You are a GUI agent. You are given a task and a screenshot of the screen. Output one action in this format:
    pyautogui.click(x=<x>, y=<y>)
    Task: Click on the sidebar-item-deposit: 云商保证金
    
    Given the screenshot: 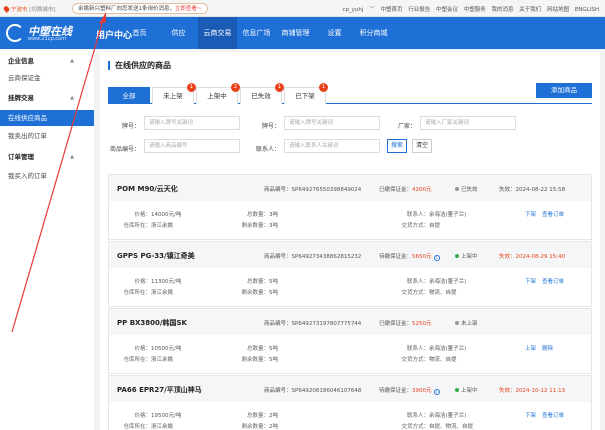 What is the action you would take?
    pyautogui.click(x=47, y=78)
    